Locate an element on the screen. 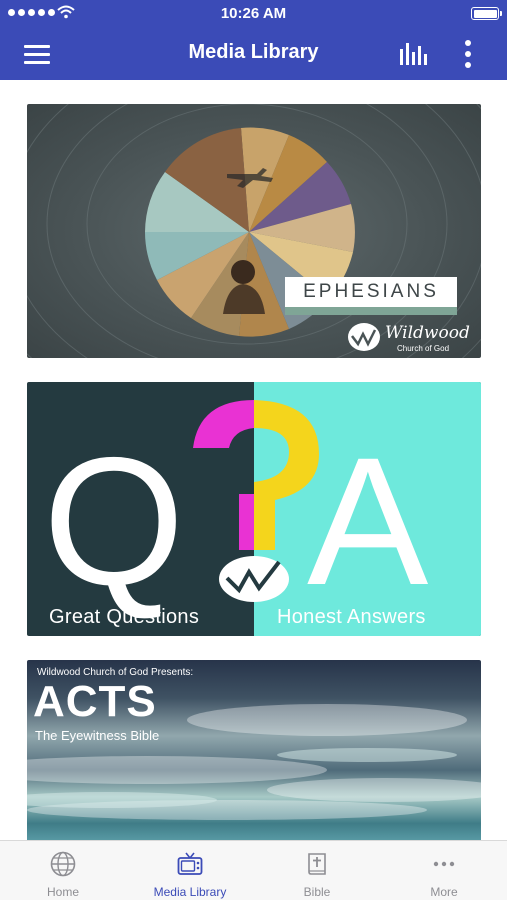 The height and width of the screenshot is (900, 507). wildwood-logo-text: Wildwood is located at coordinates (427, 333).